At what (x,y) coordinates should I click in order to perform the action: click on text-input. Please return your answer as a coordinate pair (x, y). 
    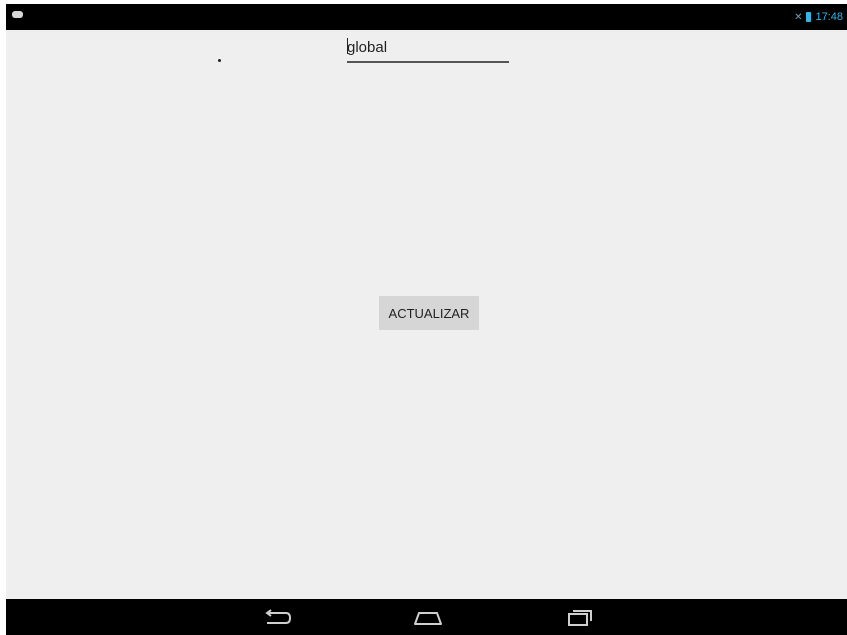
    Looking at the image, I should click on (428, 48).